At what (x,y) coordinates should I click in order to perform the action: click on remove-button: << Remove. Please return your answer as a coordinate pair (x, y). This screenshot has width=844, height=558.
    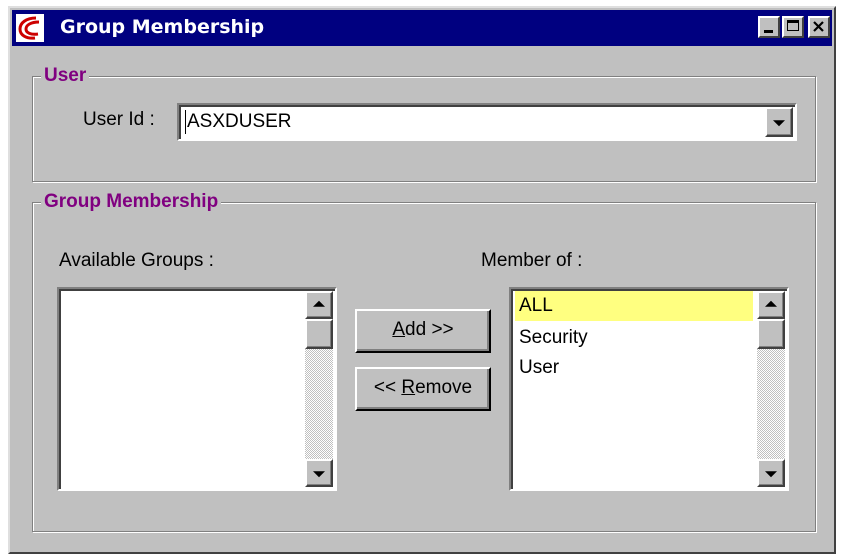
    Looking at the image, I should click on (423, 389).